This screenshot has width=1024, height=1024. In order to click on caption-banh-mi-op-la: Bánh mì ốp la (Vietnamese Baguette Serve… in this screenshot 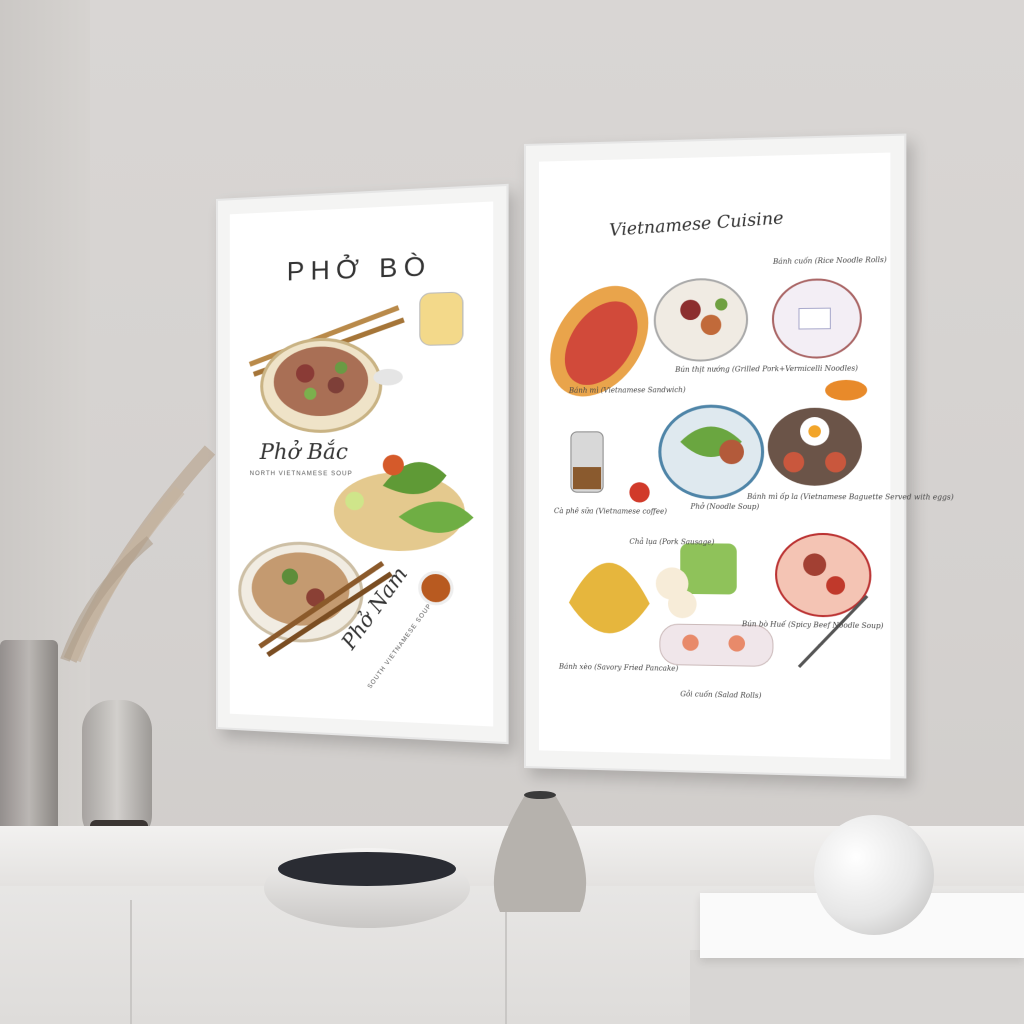, I will do `click(850, 497)`.